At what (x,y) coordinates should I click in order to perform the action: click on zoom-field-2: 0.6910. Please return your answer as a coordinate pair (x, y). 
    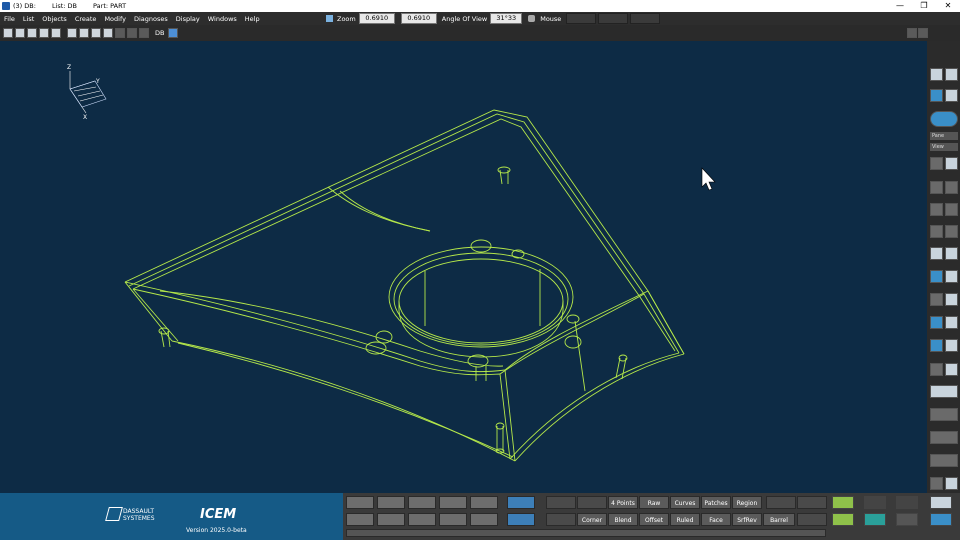
    Looking at the image, I should click on (418, 18).